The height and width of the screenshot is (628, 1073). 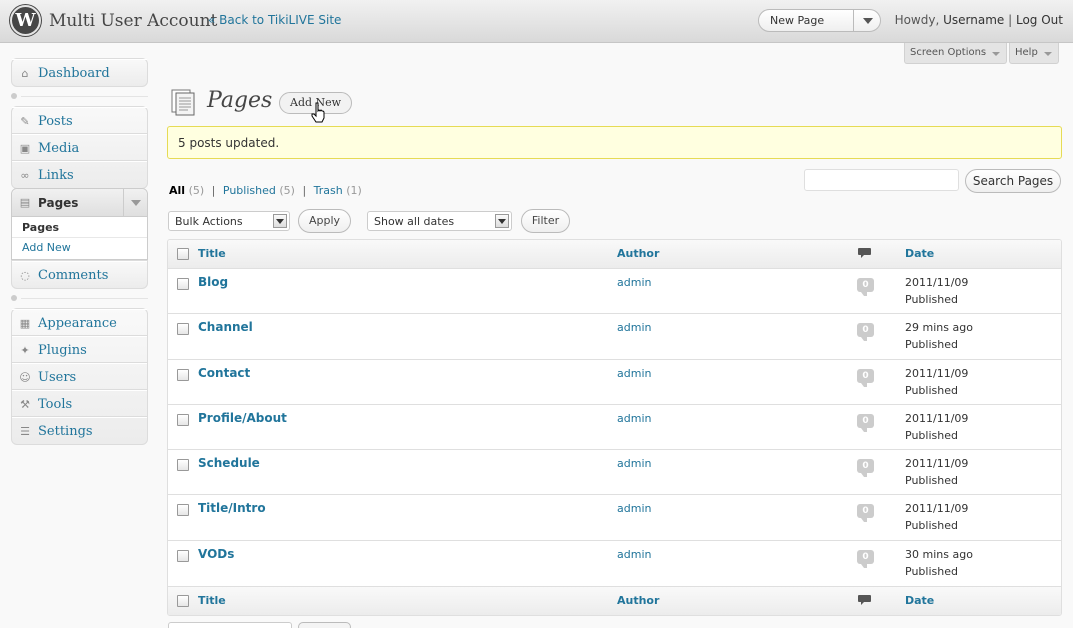 I want to click on filter-published-link: Published, so click(x=249, y=190).